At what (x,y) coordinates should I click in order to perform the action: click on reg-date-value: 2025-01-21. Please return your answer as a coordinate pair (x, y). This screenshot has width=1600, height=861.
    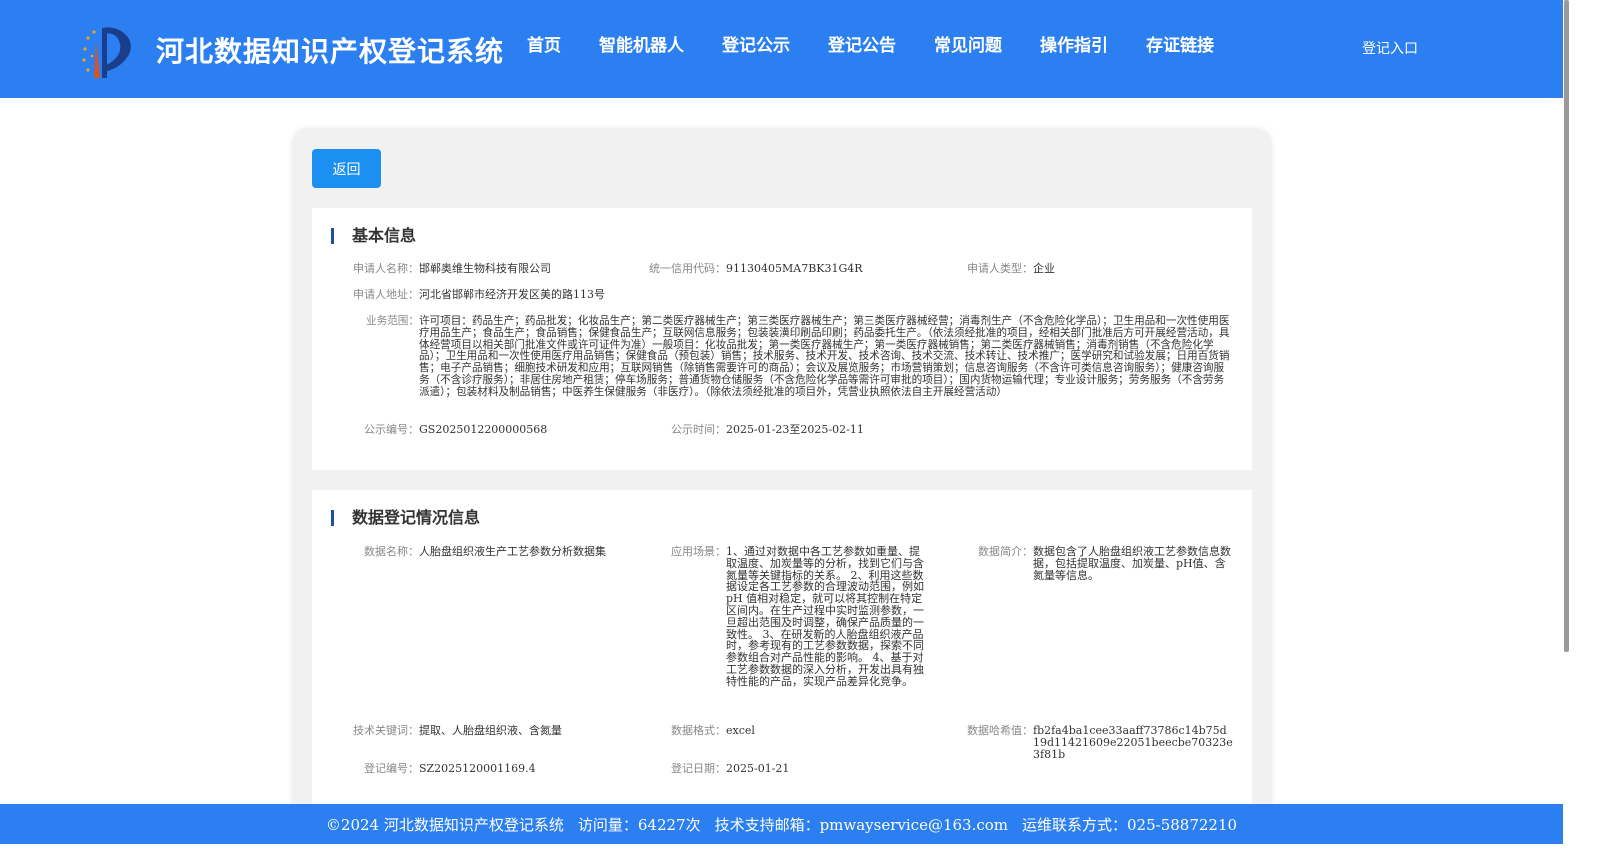
    Looking at the image, I should click on (758, 768).